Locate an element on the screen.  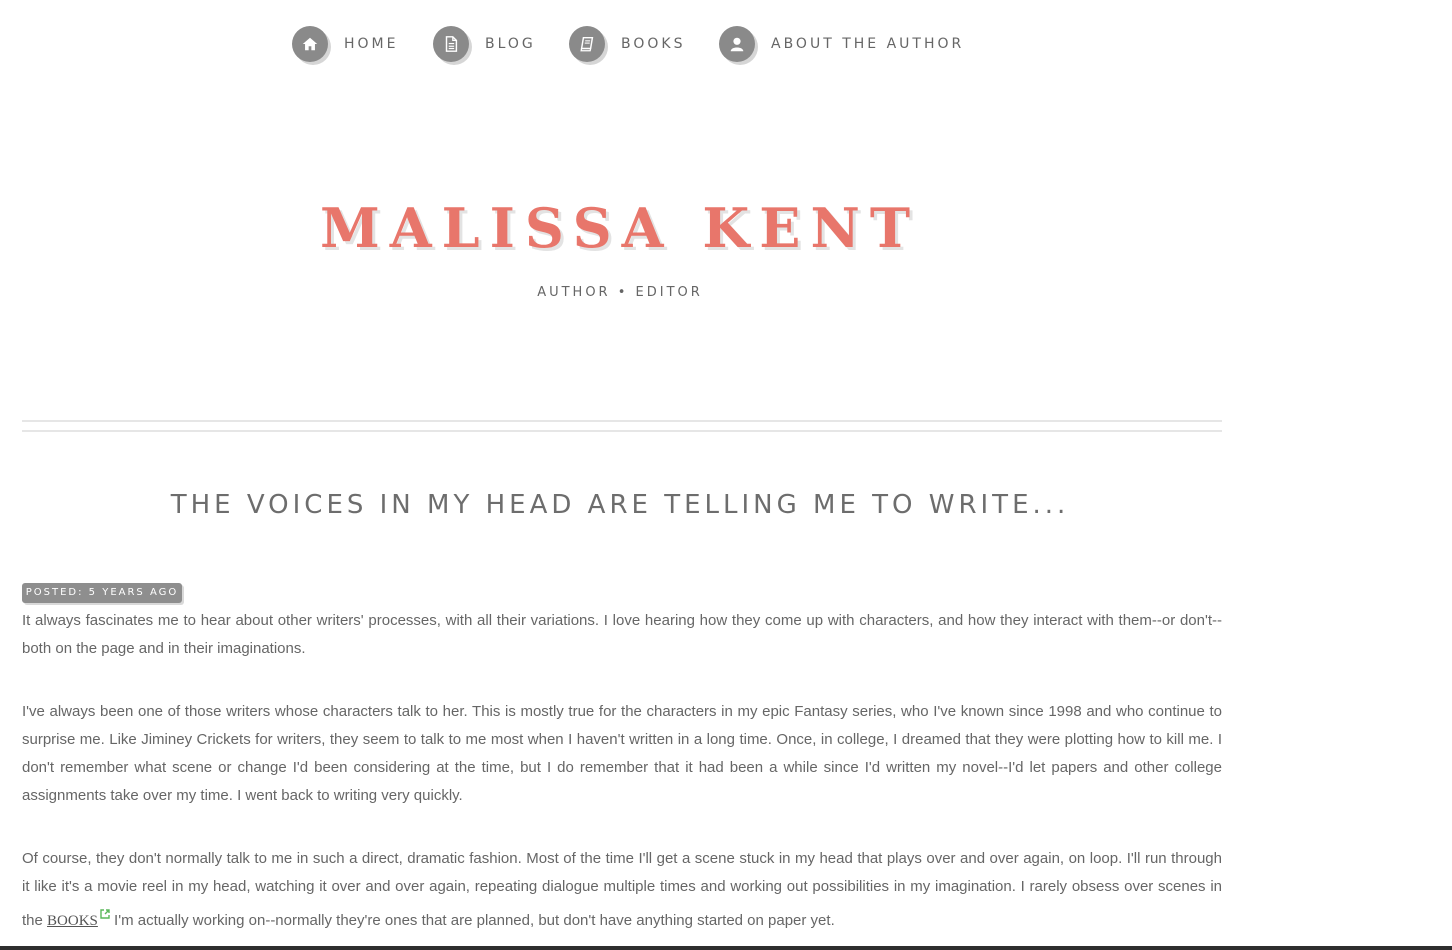
home-icon is located at coordinates (310, 44).